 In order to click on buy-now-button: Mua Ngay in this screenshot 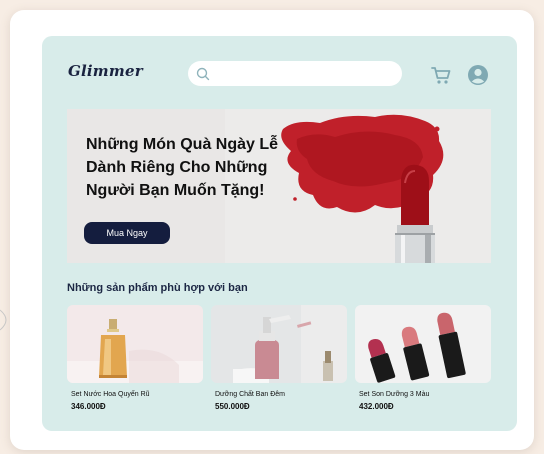, I will do `click(127, 233)`.